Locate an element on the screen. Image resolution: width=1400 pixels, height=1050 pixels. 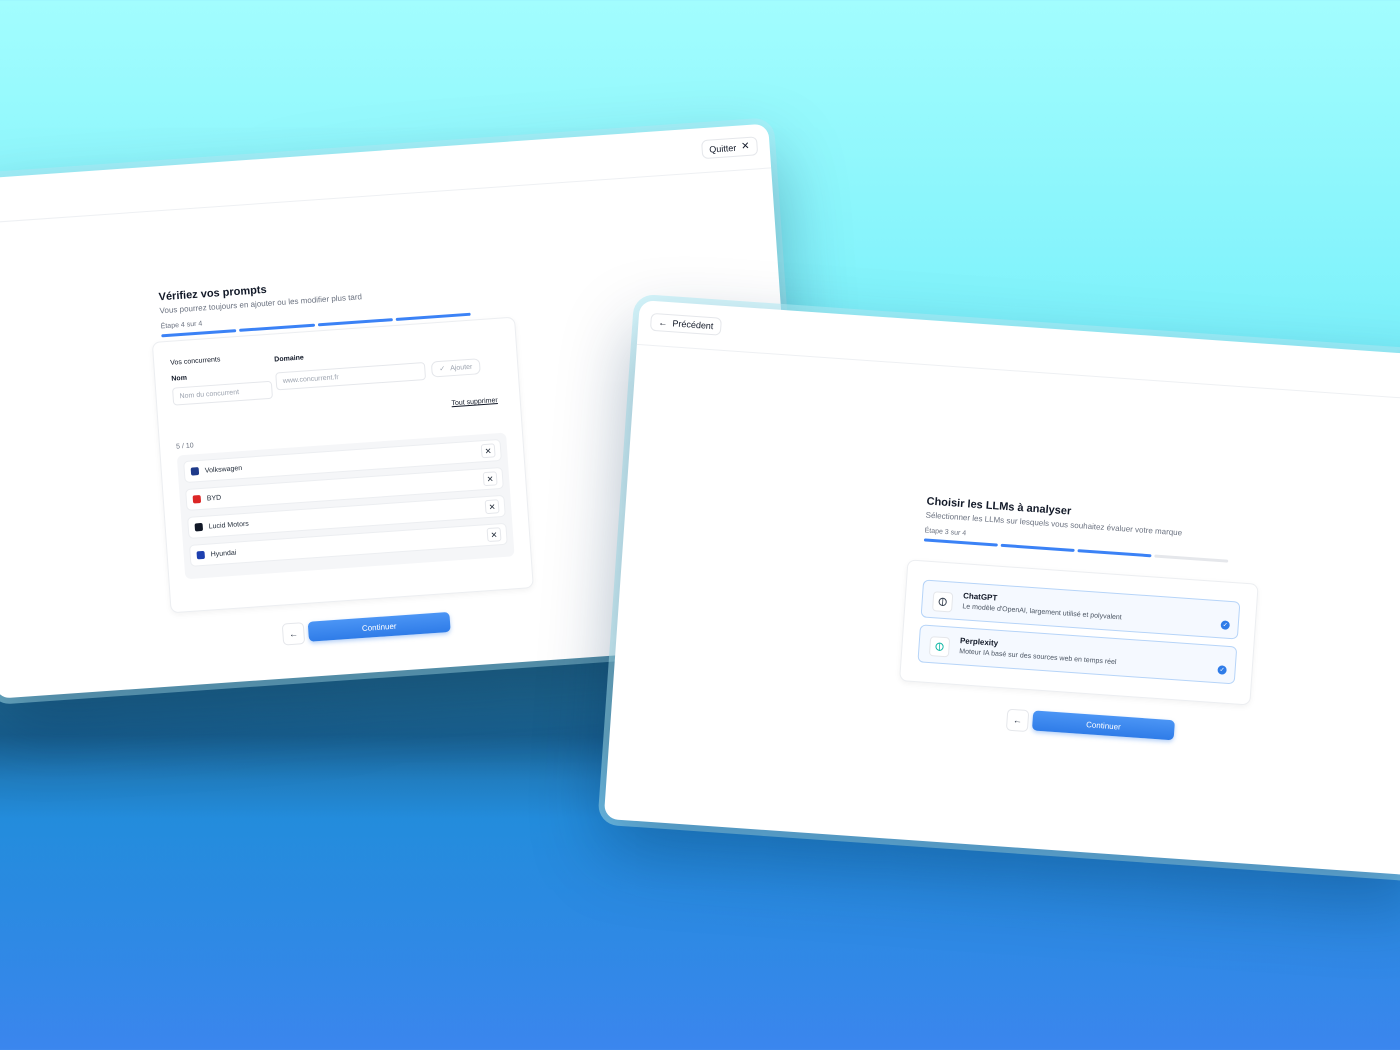
domain-input: www.concurrent.fr is located at coordinates (351, 376).